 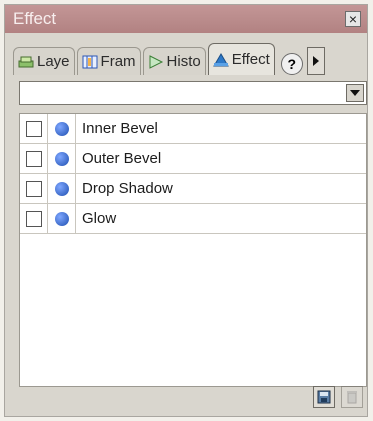 I want to click on delete-icon, so click(x=352, y=397).